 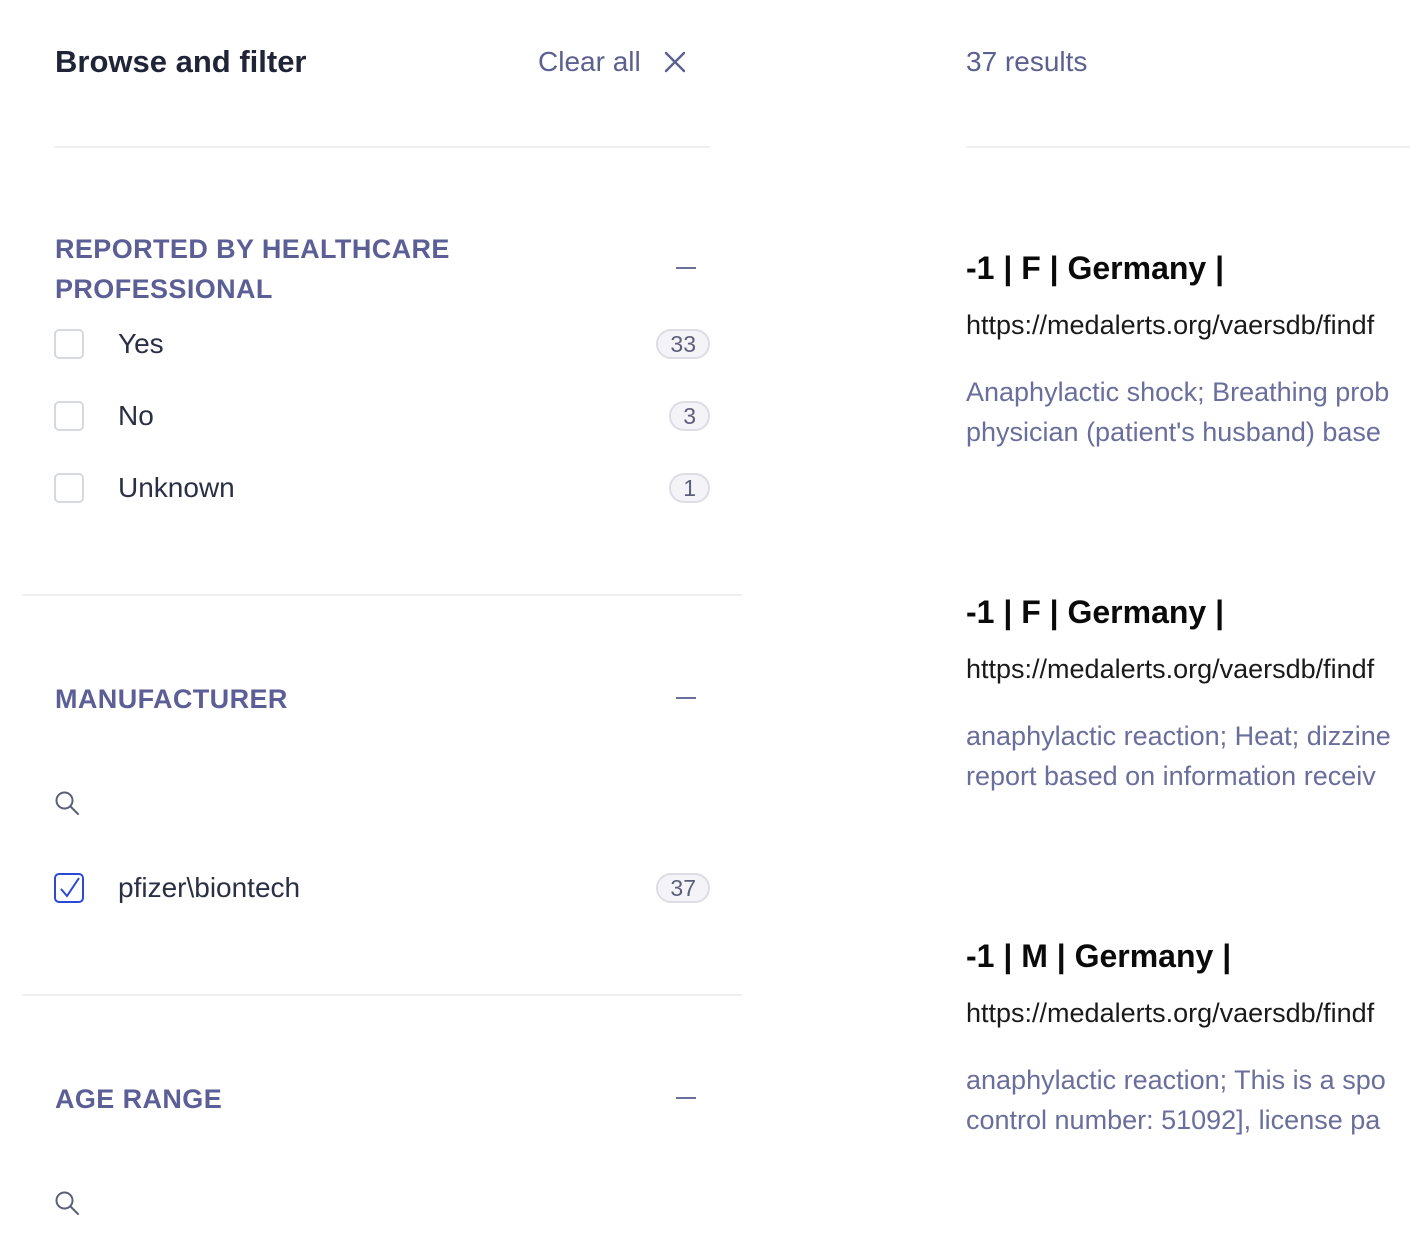 What do you see at coordinates (171, 699) in the screenshot?
I see `group-title: MANUFACTURER` at bounding box center [171, 699].